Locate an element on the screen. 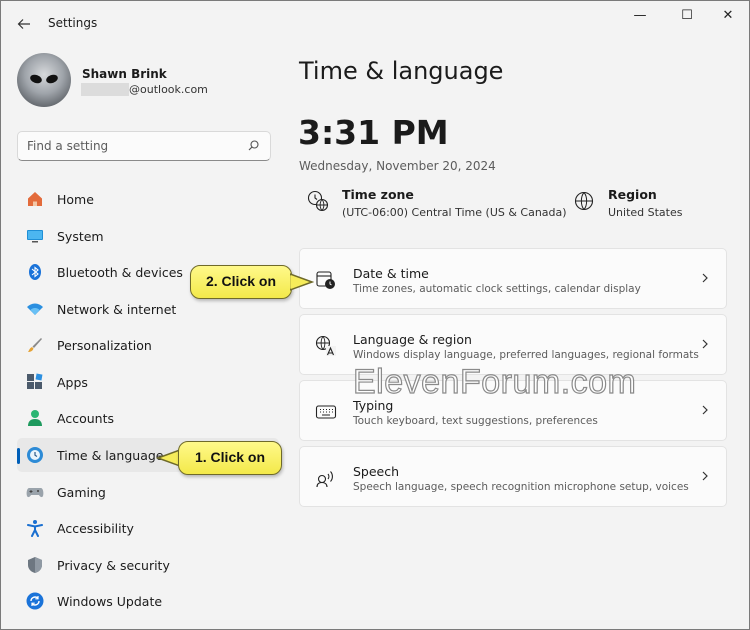 The image size is (750, 630). callout-step-1: 1. Click on is located at coordinates (230, 458).